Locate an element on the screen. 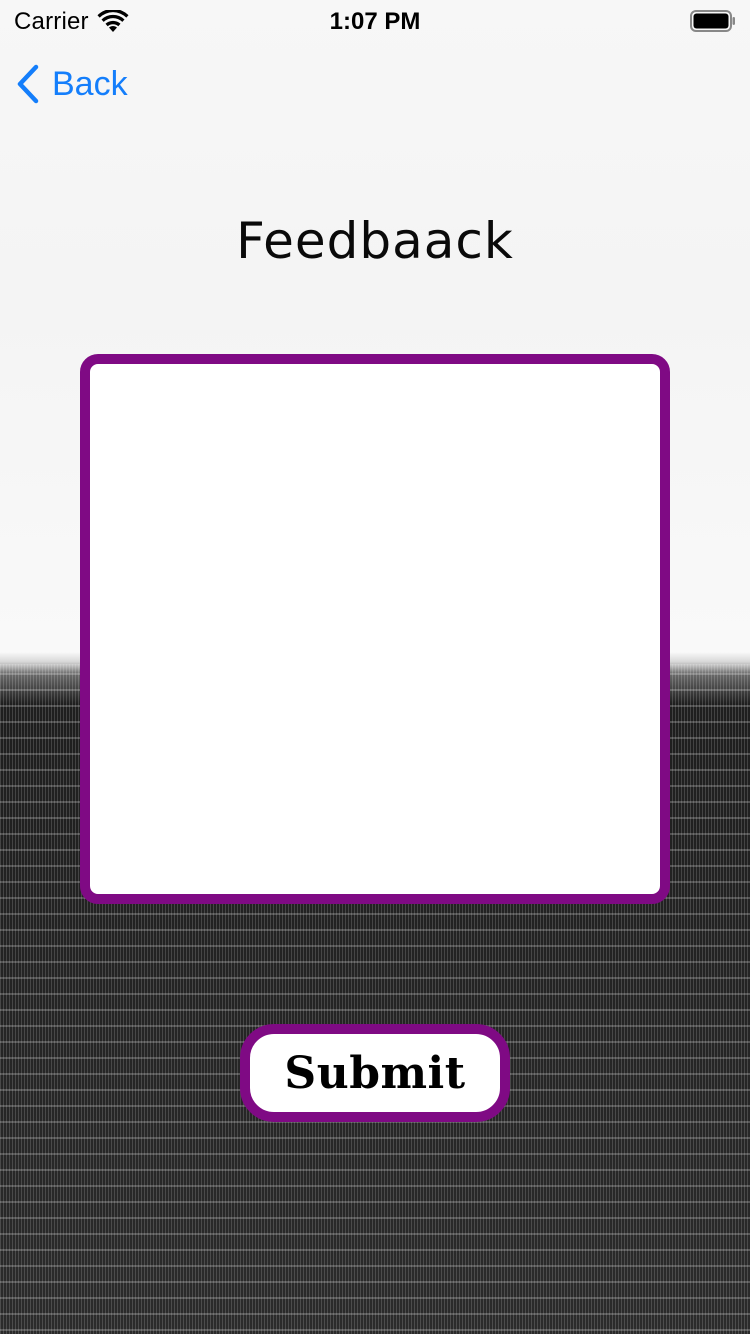 The height and width of the screenshot is (1334, 750). status-time: 1:07 PM is located at coordinates (375, 21).